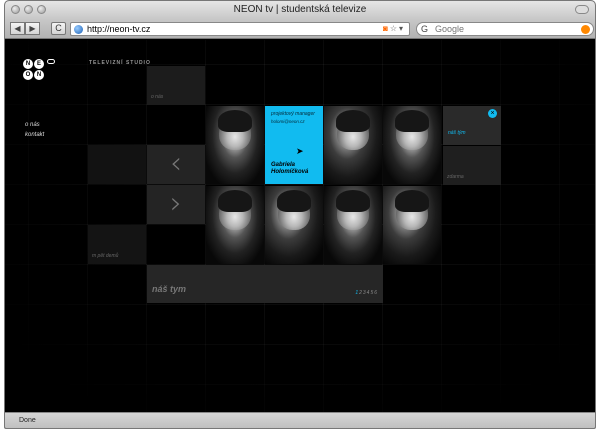 This screenshot has height=439, width=600. I want to click on minimize-window-button, so click(28, 9).